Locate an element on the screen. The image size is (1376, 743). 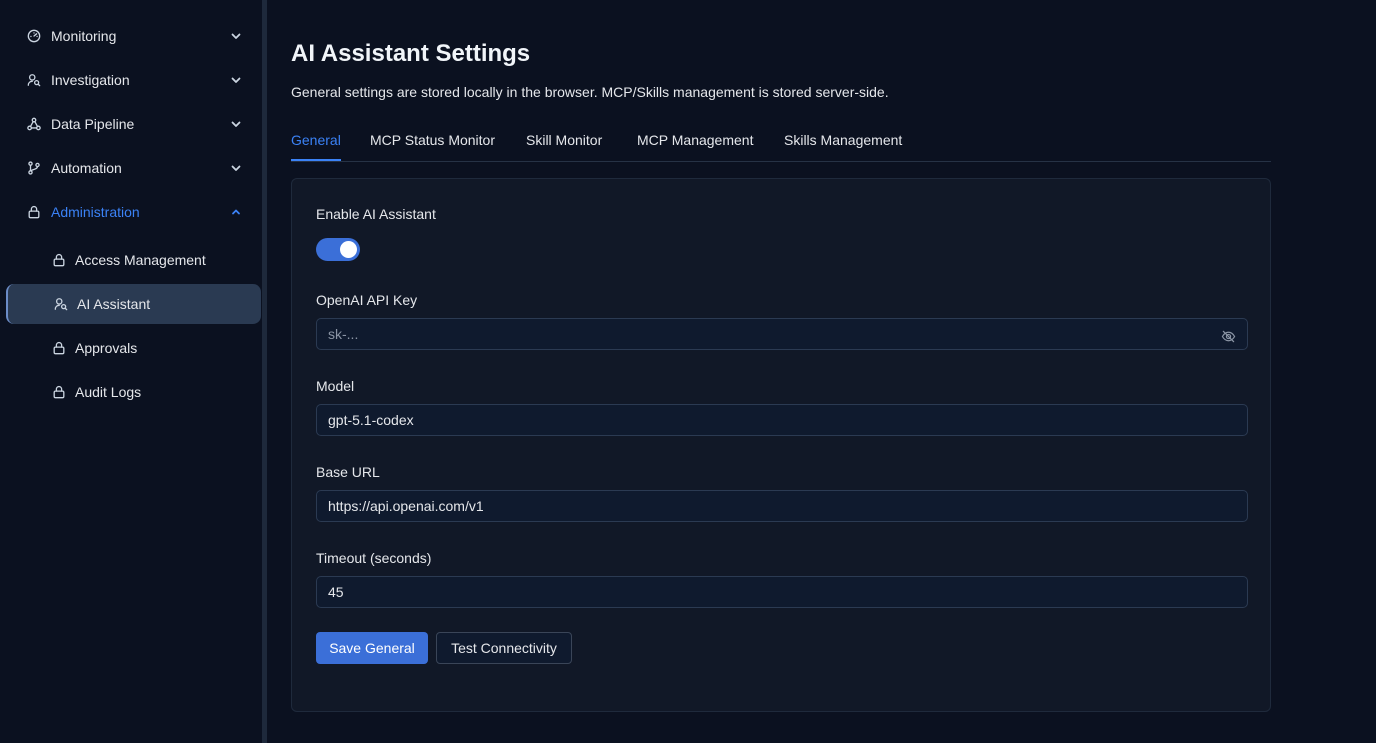
sidebar-item-access-management: Access Management is located at coordinates (133, 260).